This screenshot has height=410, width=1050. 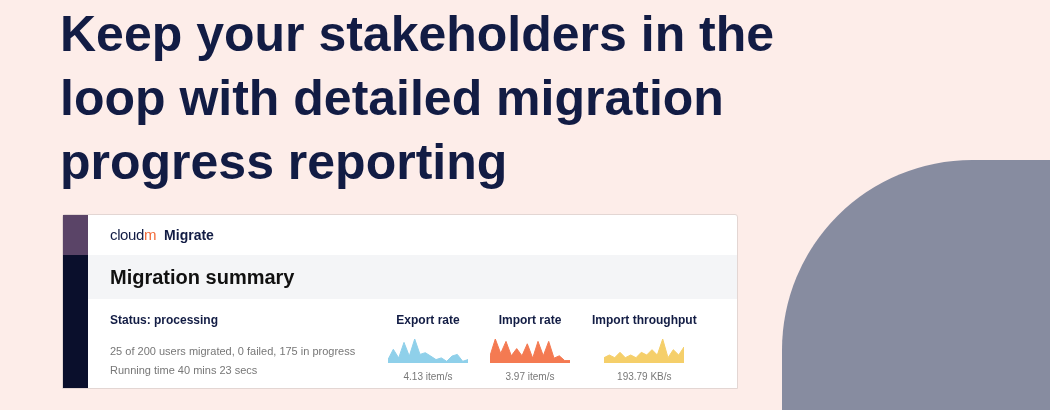 What do you see at coordinates (184, 370) in the screenshot?
I see `status-detail: Running time 40 mins 23 secs` at bounding box center [184, 370].